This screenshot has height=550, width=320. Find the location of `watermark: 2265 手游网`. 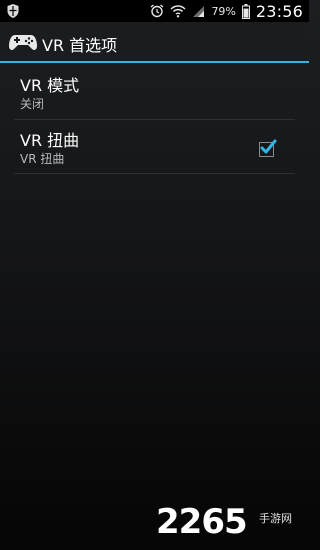

watermark: 2265 手游网 is located at coordinates (224, 522).